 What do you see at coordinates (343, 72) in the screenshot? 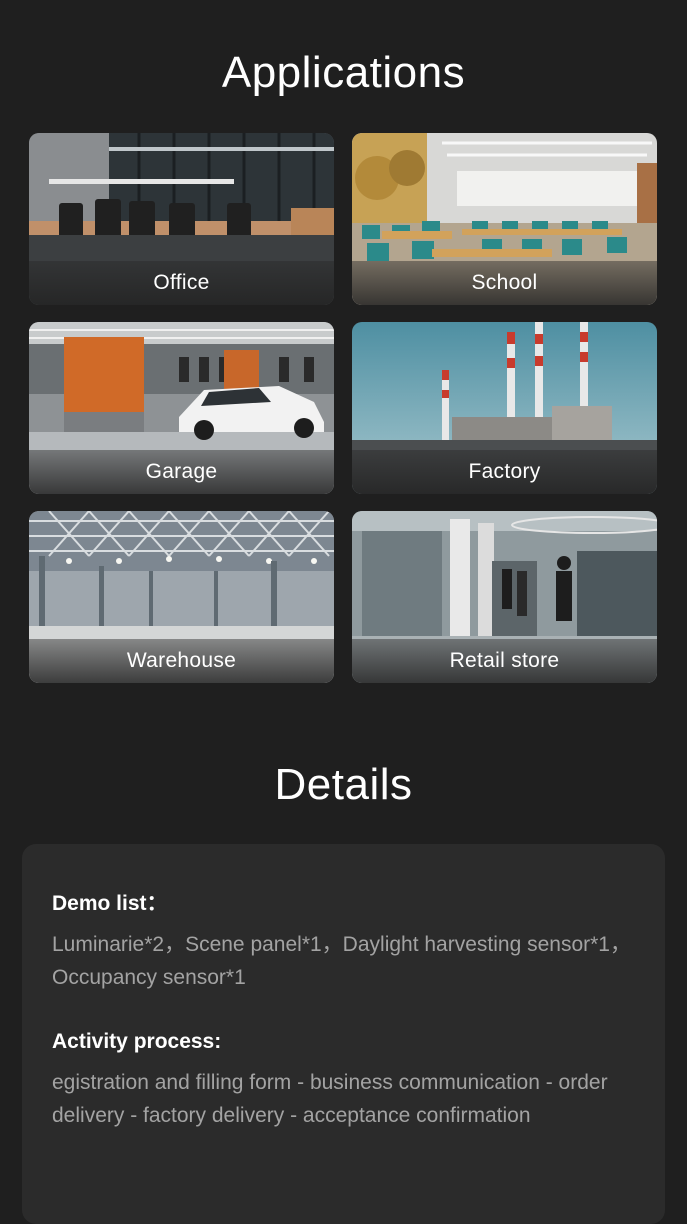
I see `applications-title: Applications` at bounding box center [343, 72].